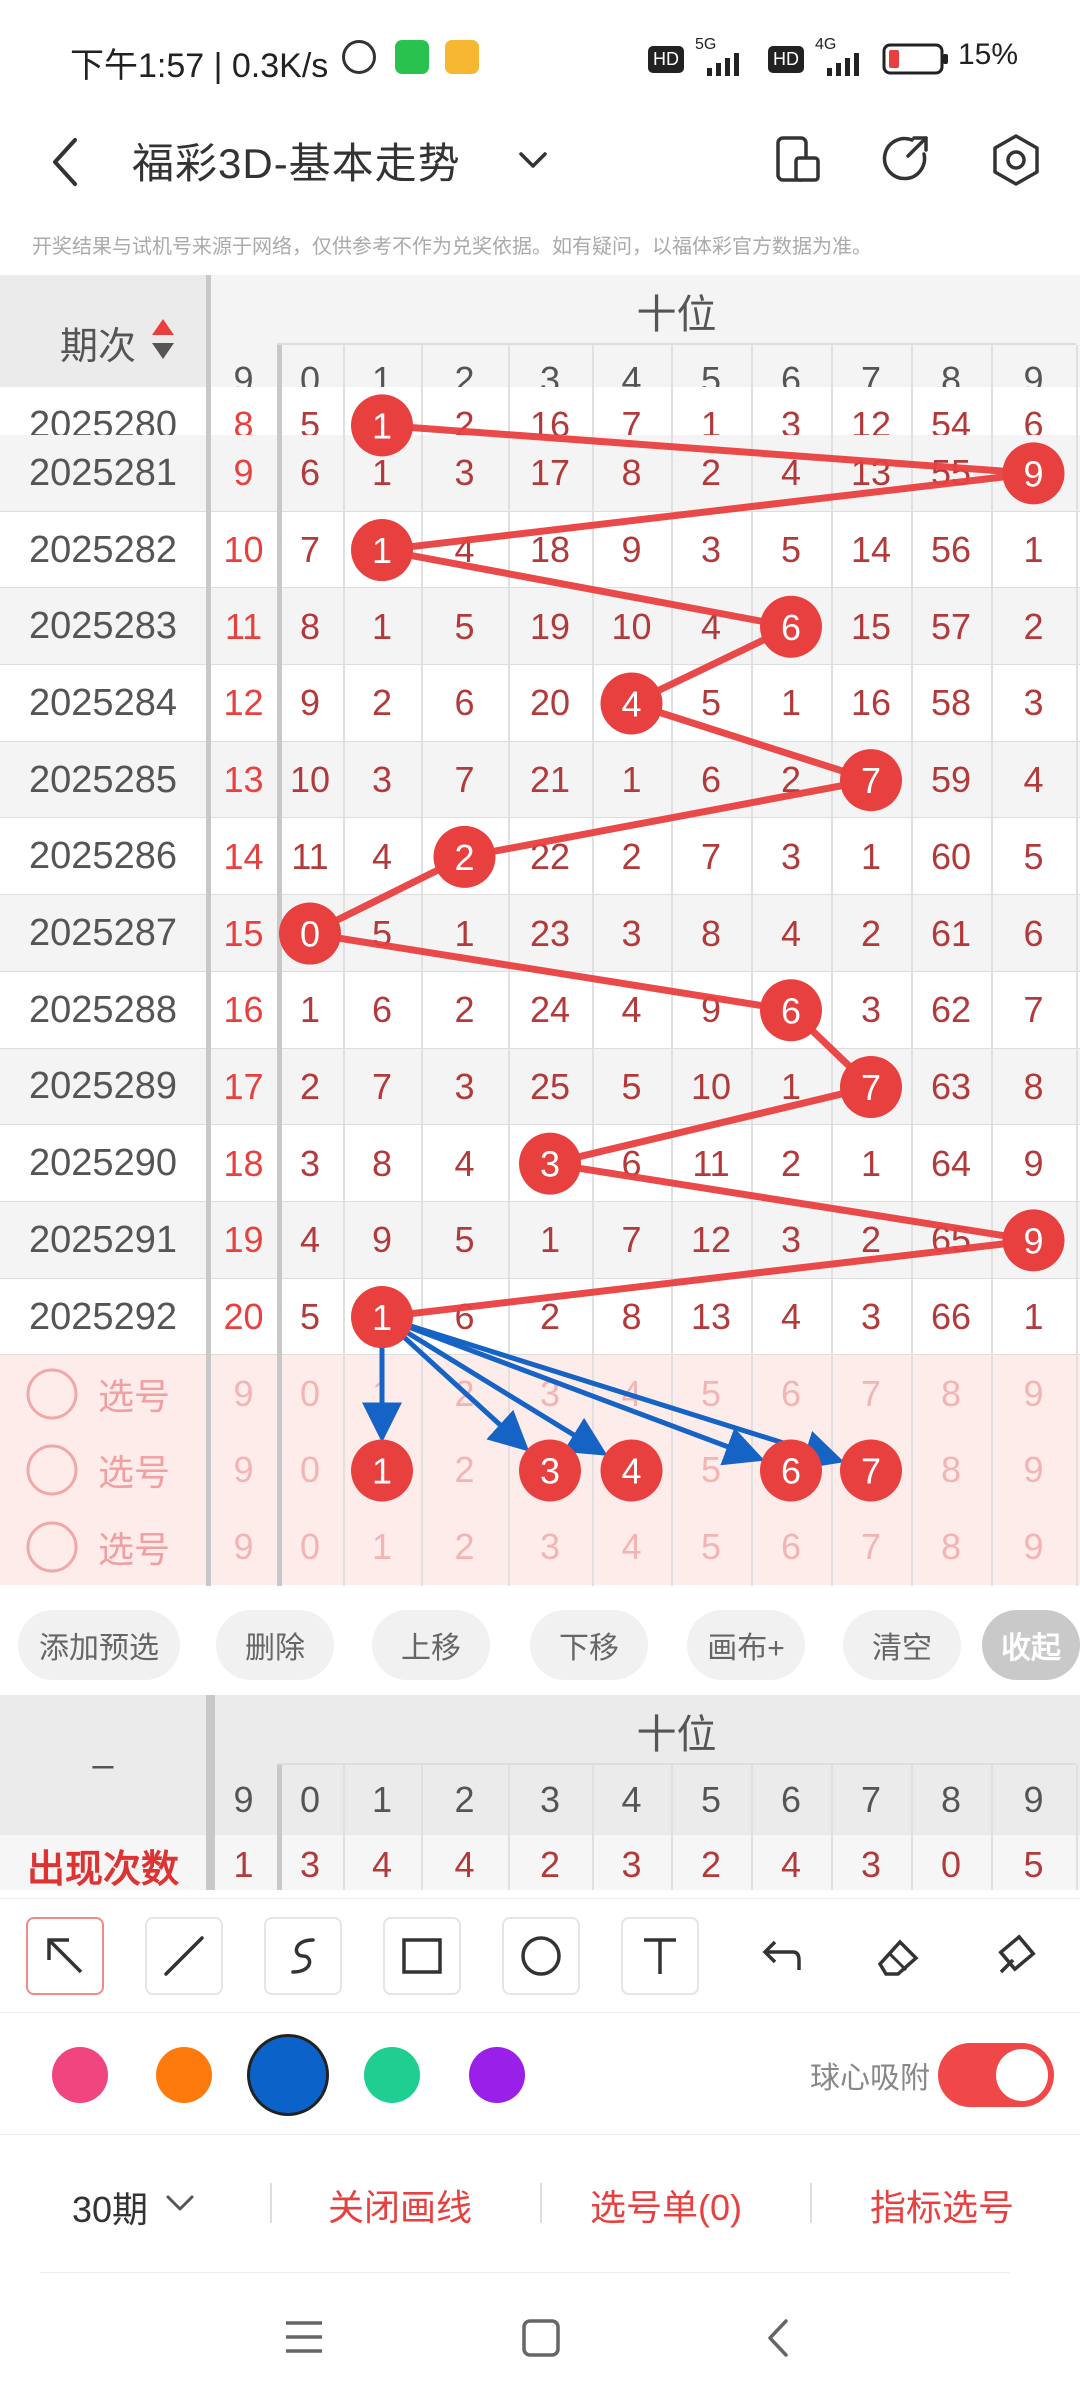 The height and width of the screenshot is (2400, 1080). What do you see at coordinates (746, 1645) in the screenshot?
I see `action-button: 画布+` at bounding box center [746, 1645].